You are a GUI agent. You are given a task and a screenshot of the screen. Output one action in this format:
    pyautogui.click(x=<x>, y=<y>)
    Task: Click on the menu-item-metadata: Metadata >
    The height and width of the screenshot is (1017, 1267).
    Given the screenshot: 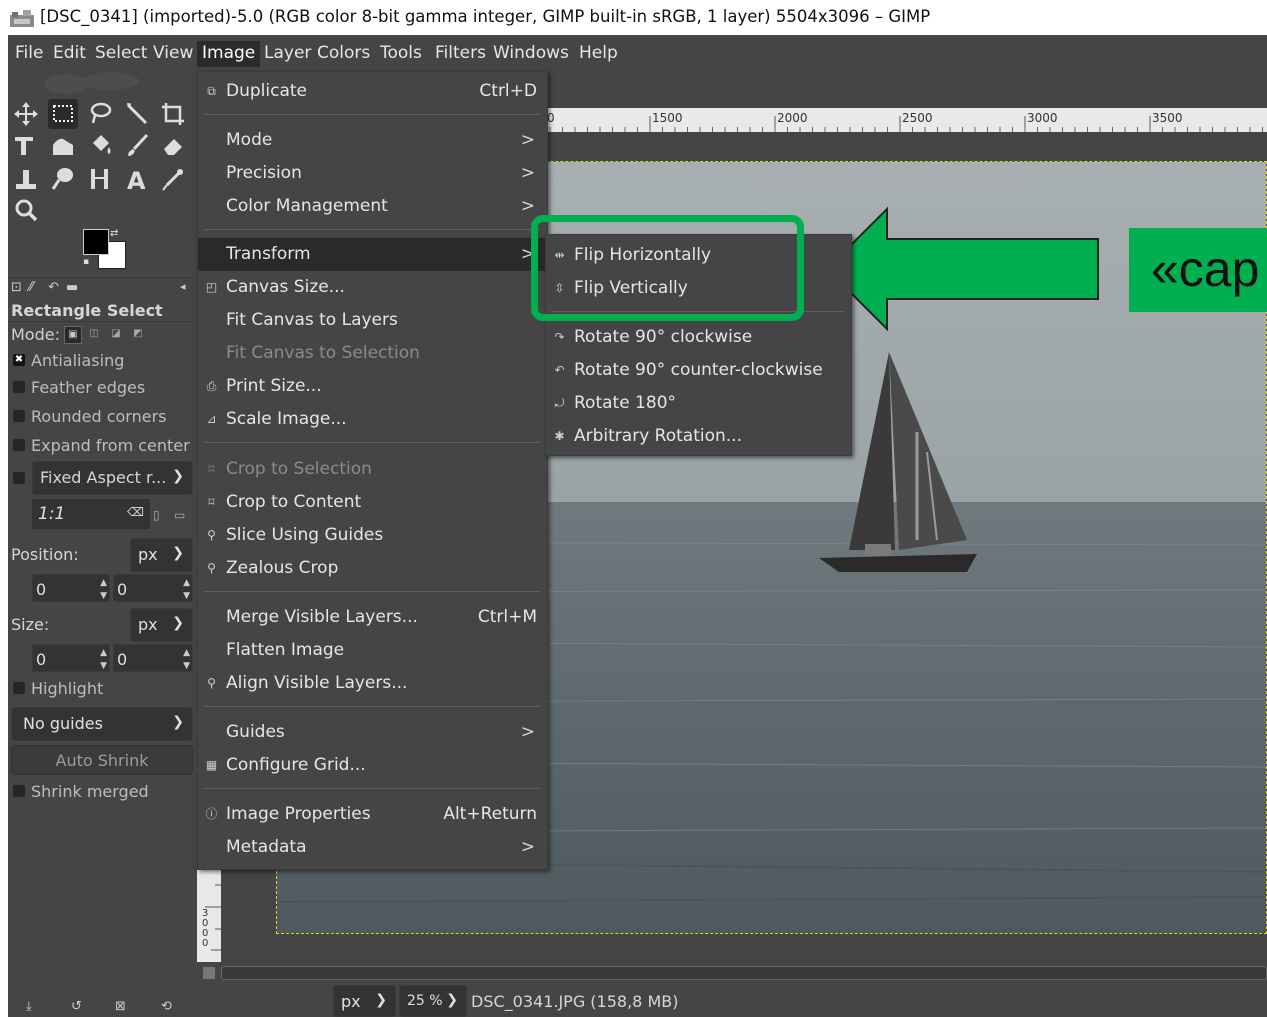 What is the action you would take?
    pyautogui.click(x=372, y=847)
    